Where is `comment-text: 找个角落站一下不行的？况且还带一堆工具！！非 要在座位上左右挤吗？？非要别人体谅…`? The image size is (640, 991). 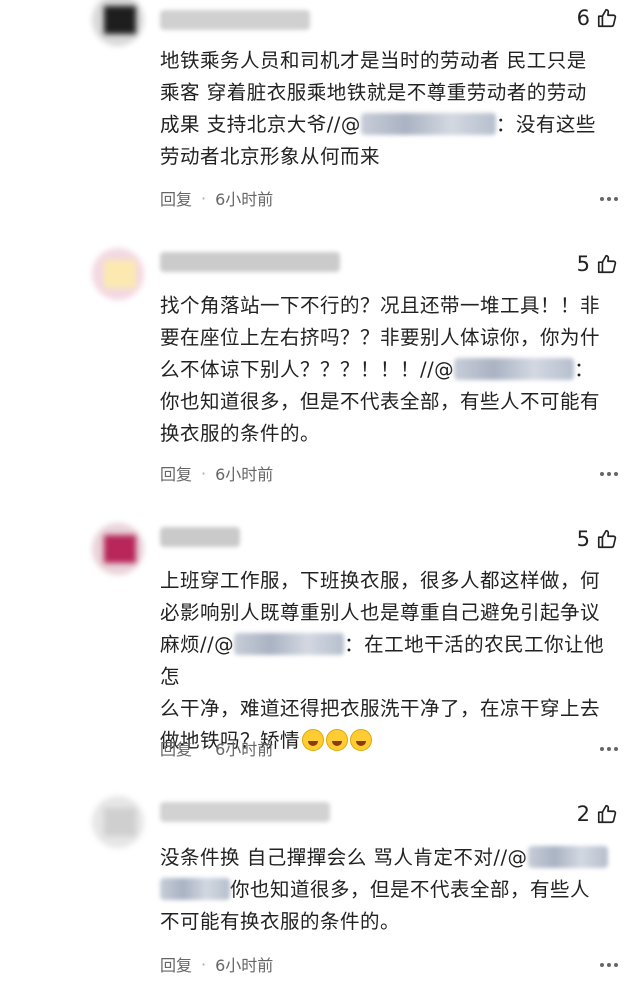 comment-text: 找个角落站一下不行的？况且还带一堆工具！！非 要在座位上左右挤吗？？非要别人体谅… is located at coordinates (380, 369).